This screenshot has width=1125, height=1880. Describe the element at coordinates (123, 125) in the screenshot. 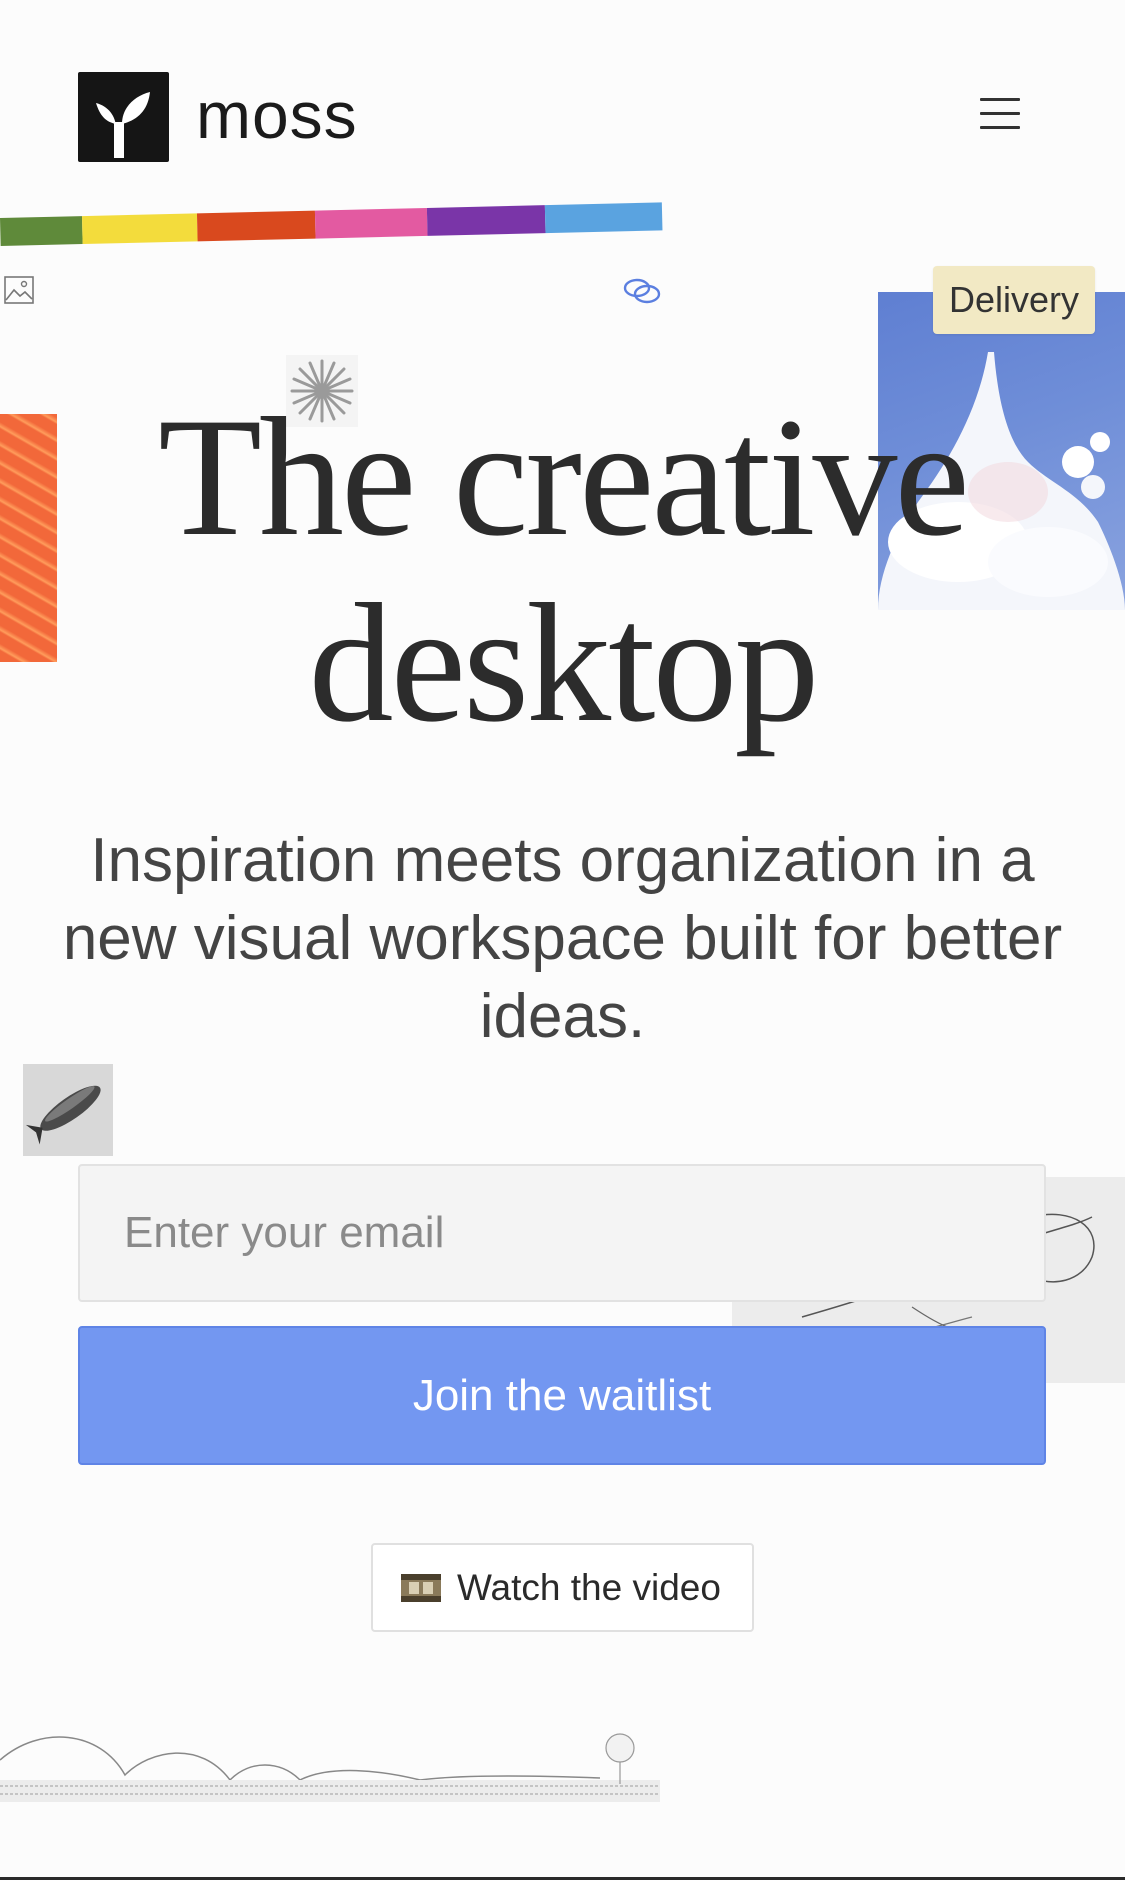

I see `sprout-icon` at that location.